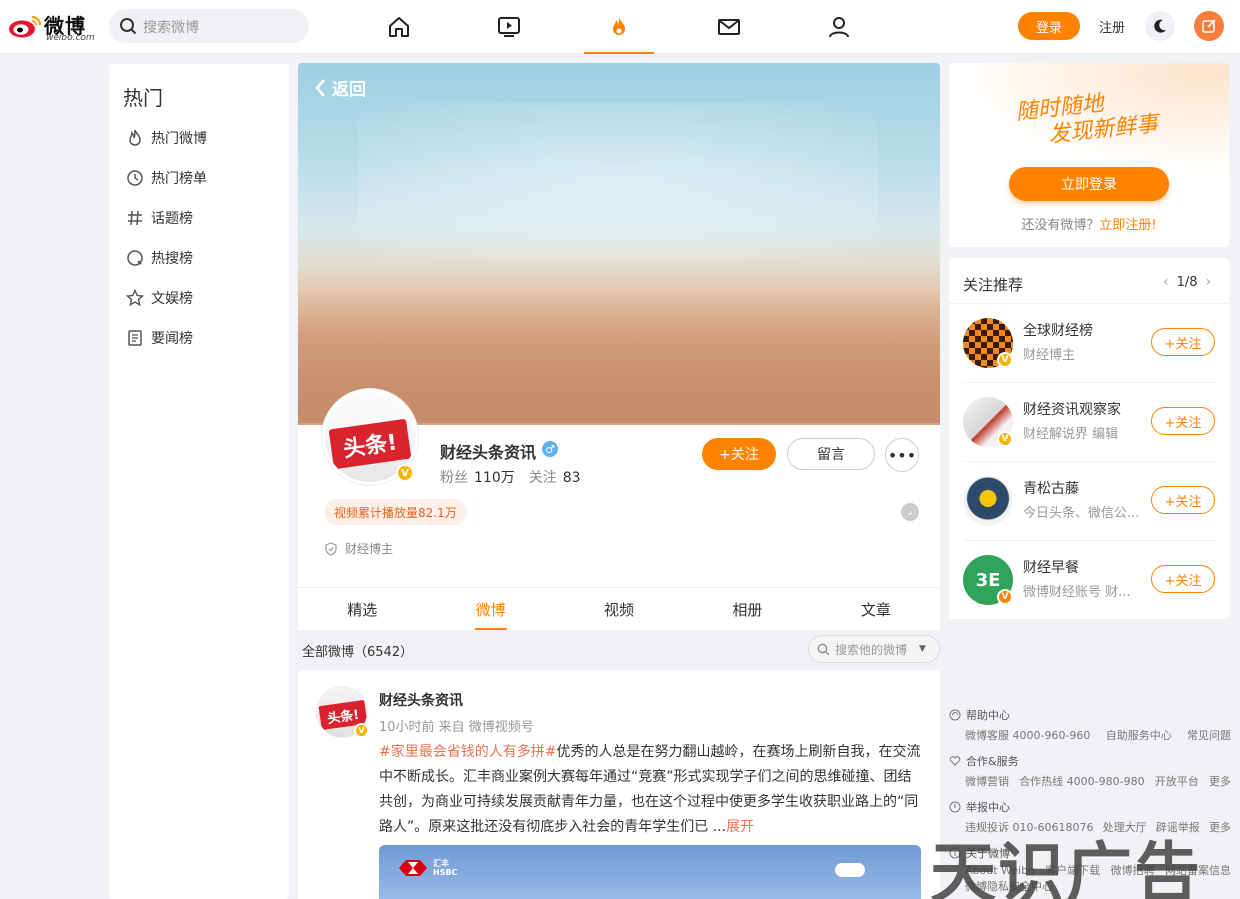  What do you see at coordinates (53, 26) in the screenshot?
I see `weibo-logo: 微博 weibo.com` at bounding box center [53, 26].